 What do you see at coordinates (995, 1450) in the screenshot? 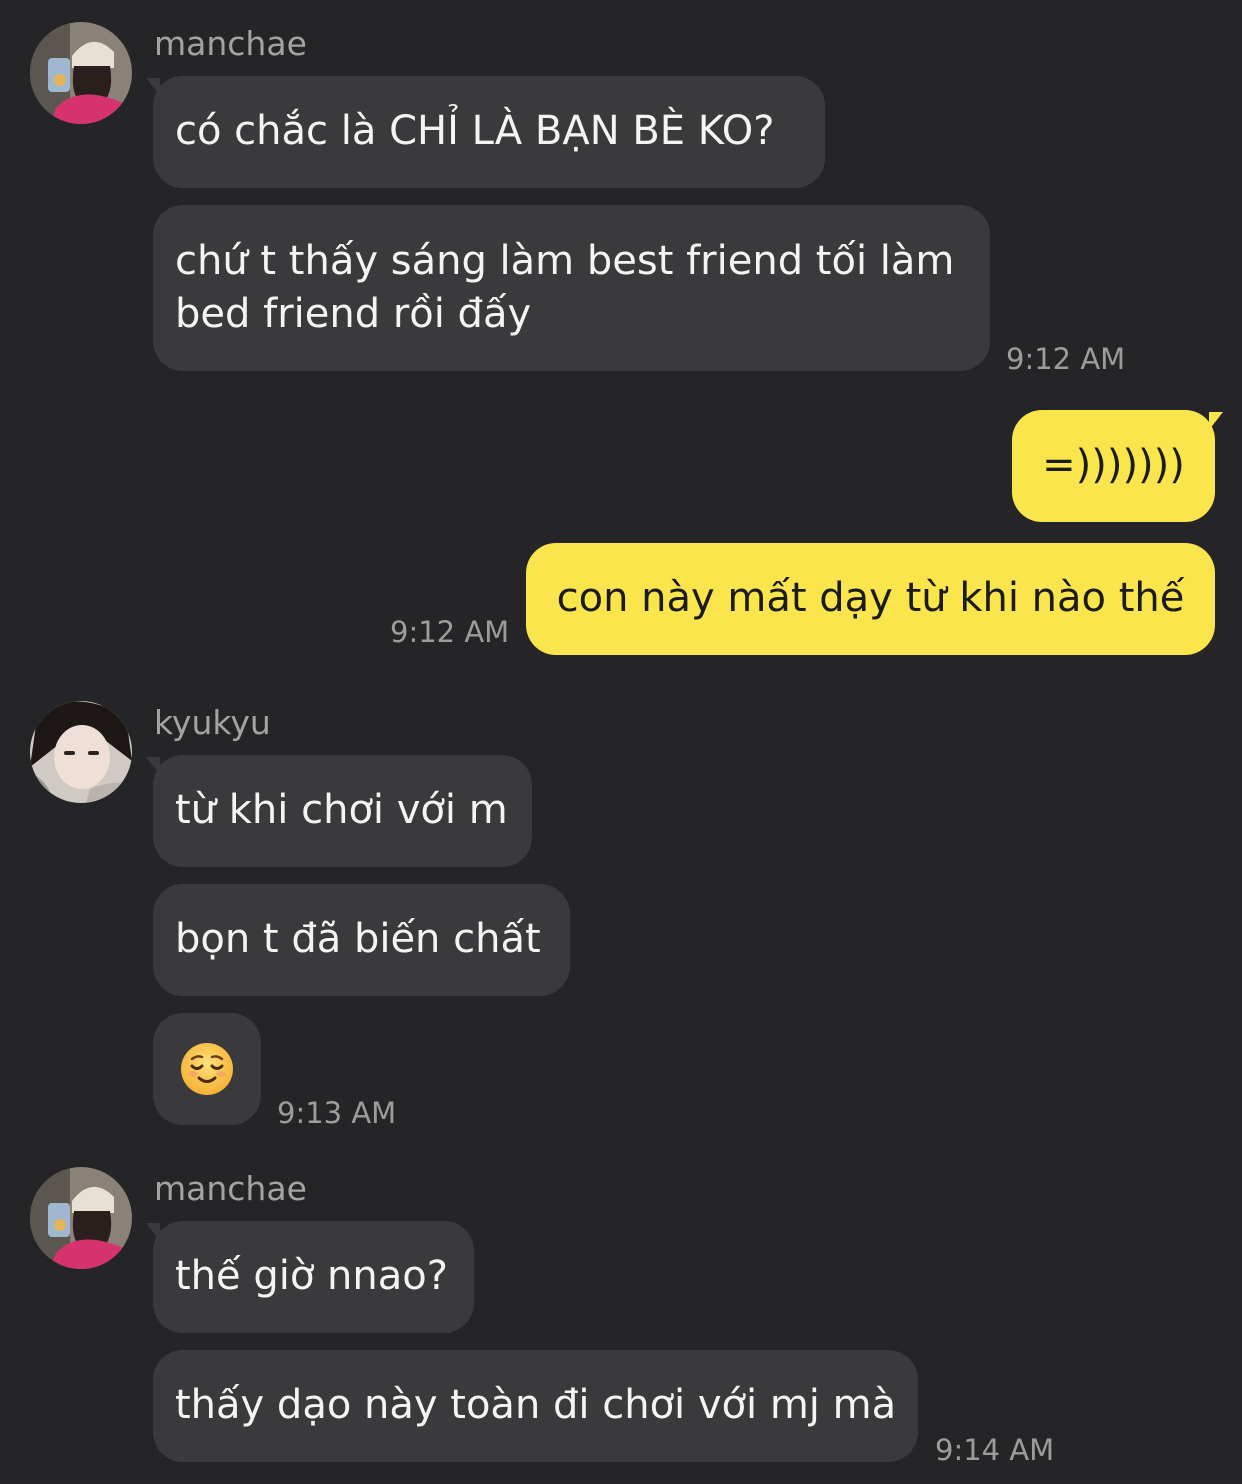
I see `message-timestamp: 9:14 AM` at bounding box center [995, 1450].